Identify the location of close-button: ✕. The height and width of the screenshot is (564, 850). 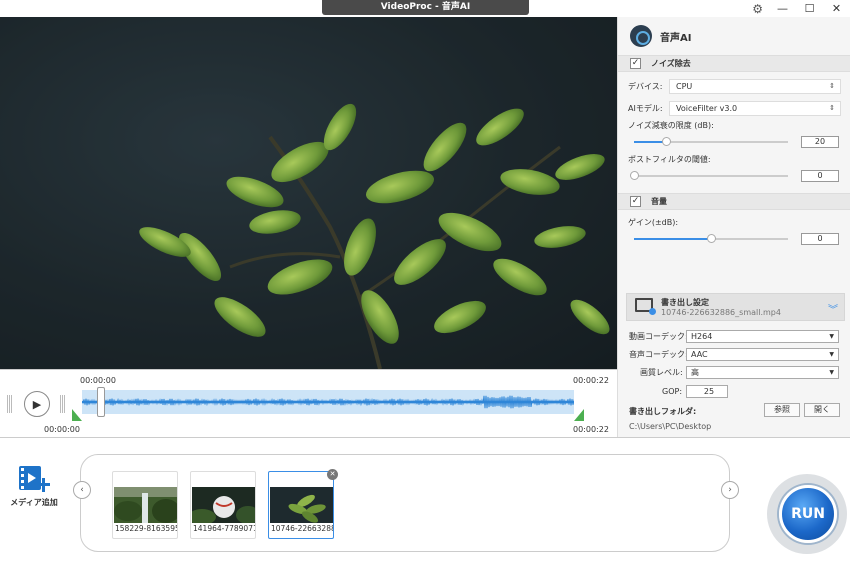
(836, 8).